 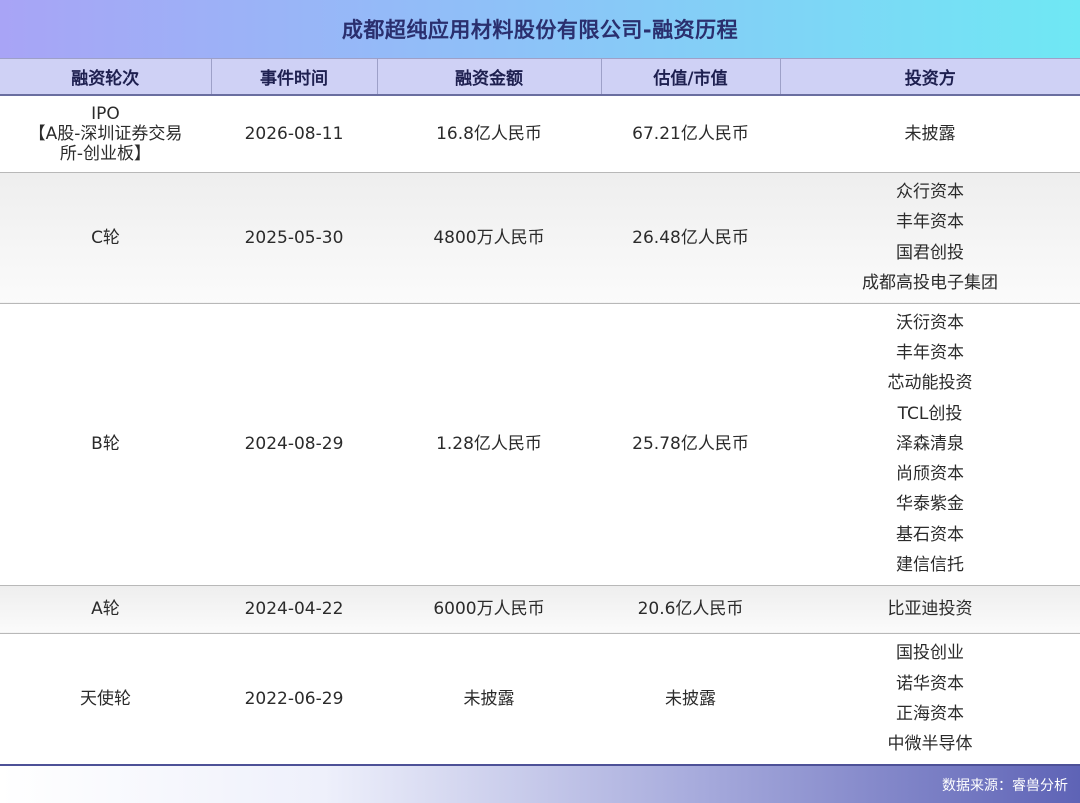 I want to click on round-cell: 天使轮, so click(x=105, y=699).